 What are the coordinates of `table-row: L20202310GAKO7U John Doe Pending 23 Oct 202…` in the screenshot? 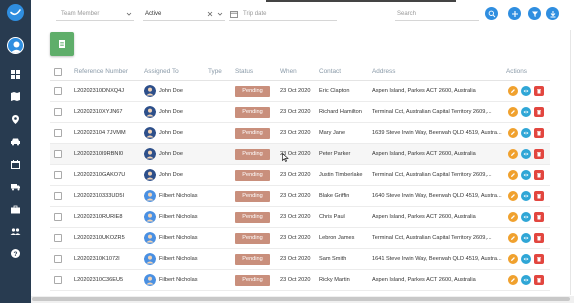 It's located at (300, 175).